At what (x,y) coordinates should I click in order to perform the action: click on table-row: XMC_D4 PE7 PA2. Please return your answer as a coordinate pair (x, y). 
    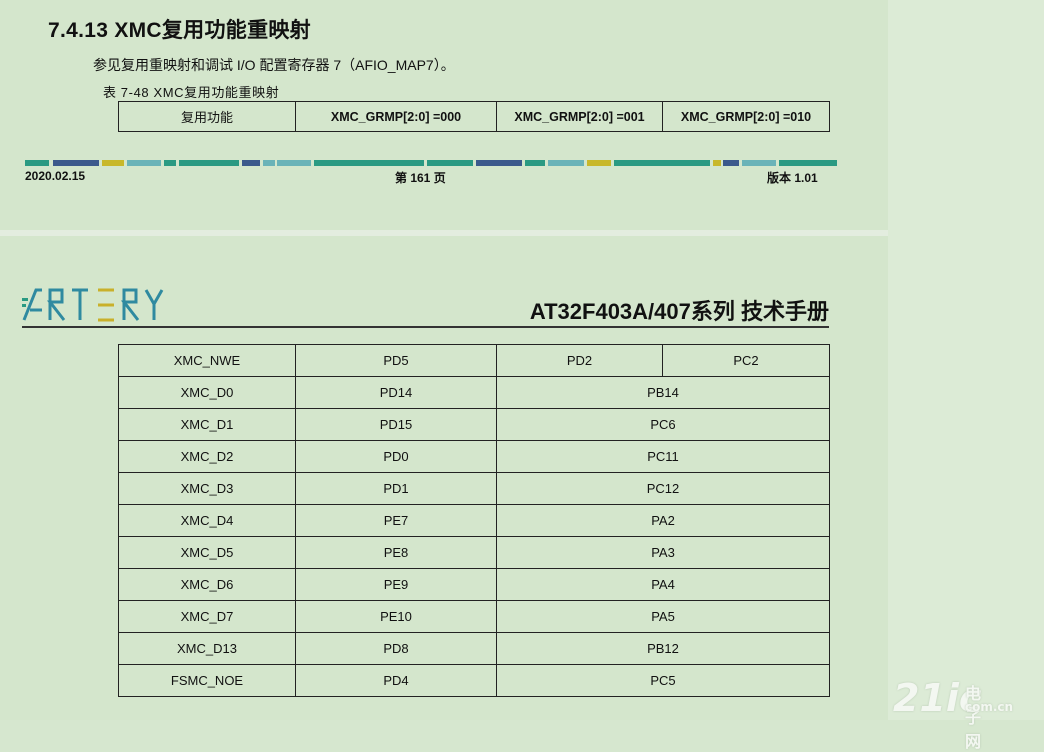
    Looking at the image, I should click on (474, 520).